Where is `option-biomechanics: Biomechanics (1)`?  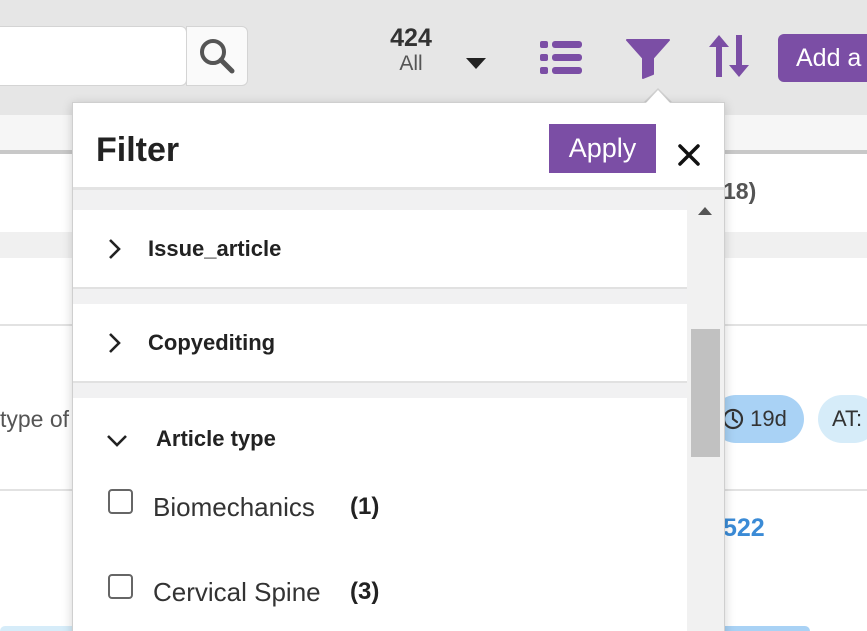
option-biomechanics: Biomechanics (1) is located at coordinates (380, 508).